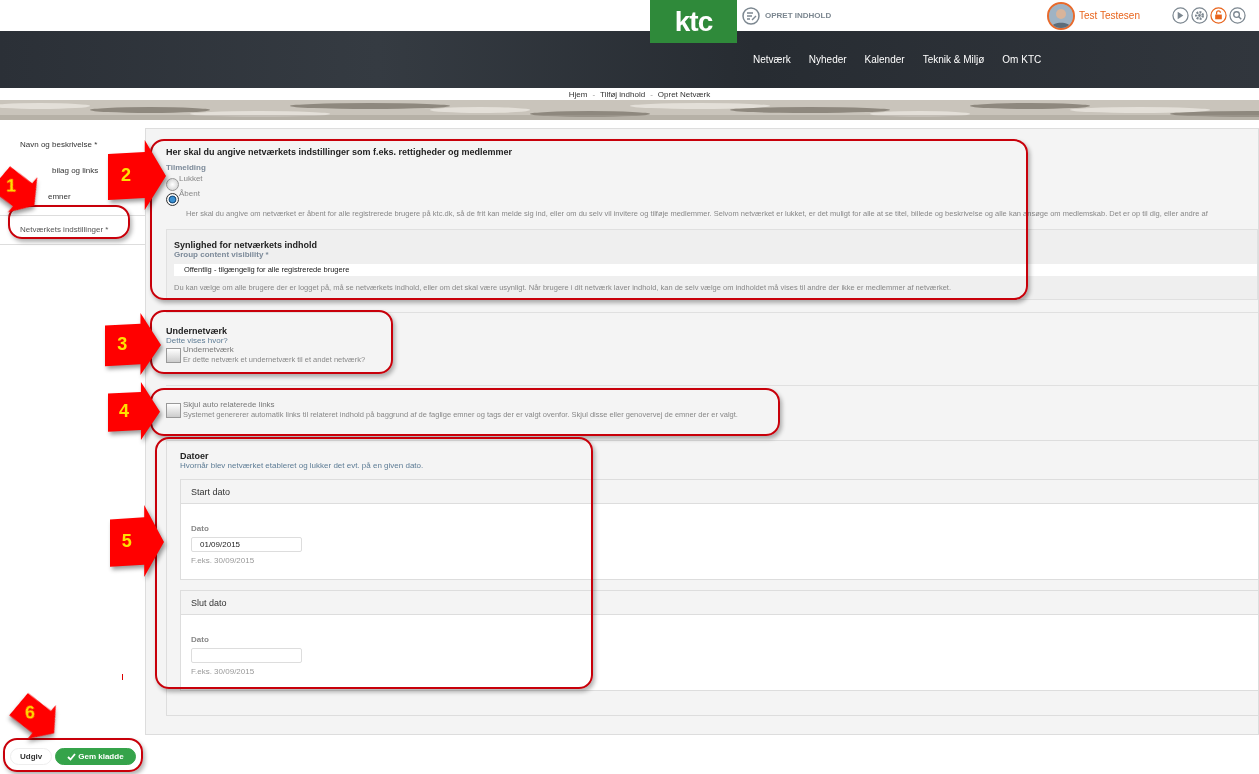  What do you see at coordinates (137, 175) in the screenshot?
I see `callout-arrow: 2` at bounding box center [137, 175].